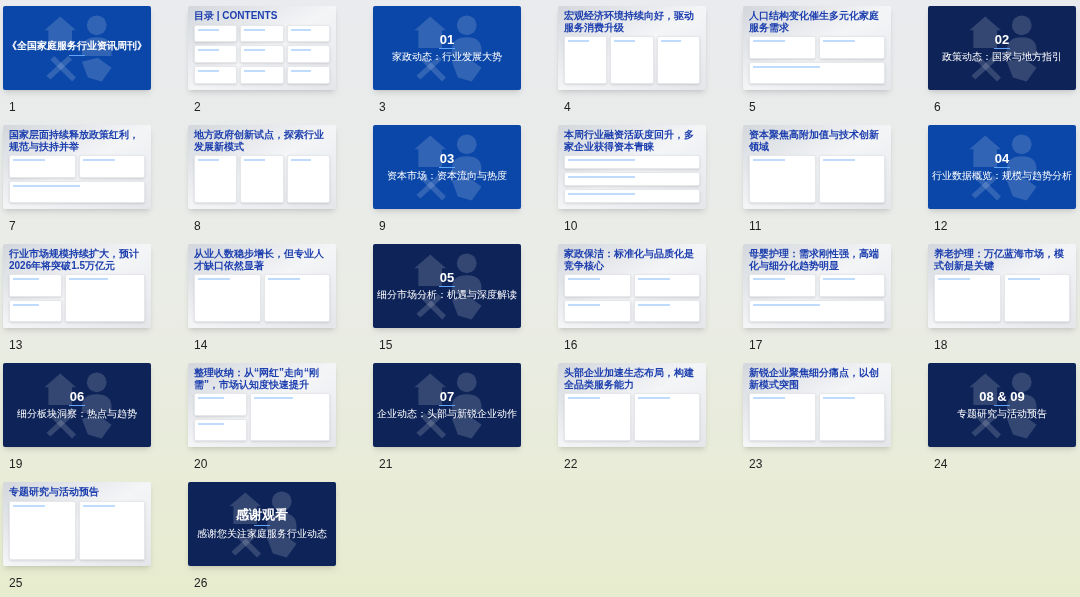  I want to click on slide-thumbnail: 04 行业数据概览：规模与趋势分析, so click(1002, 167).